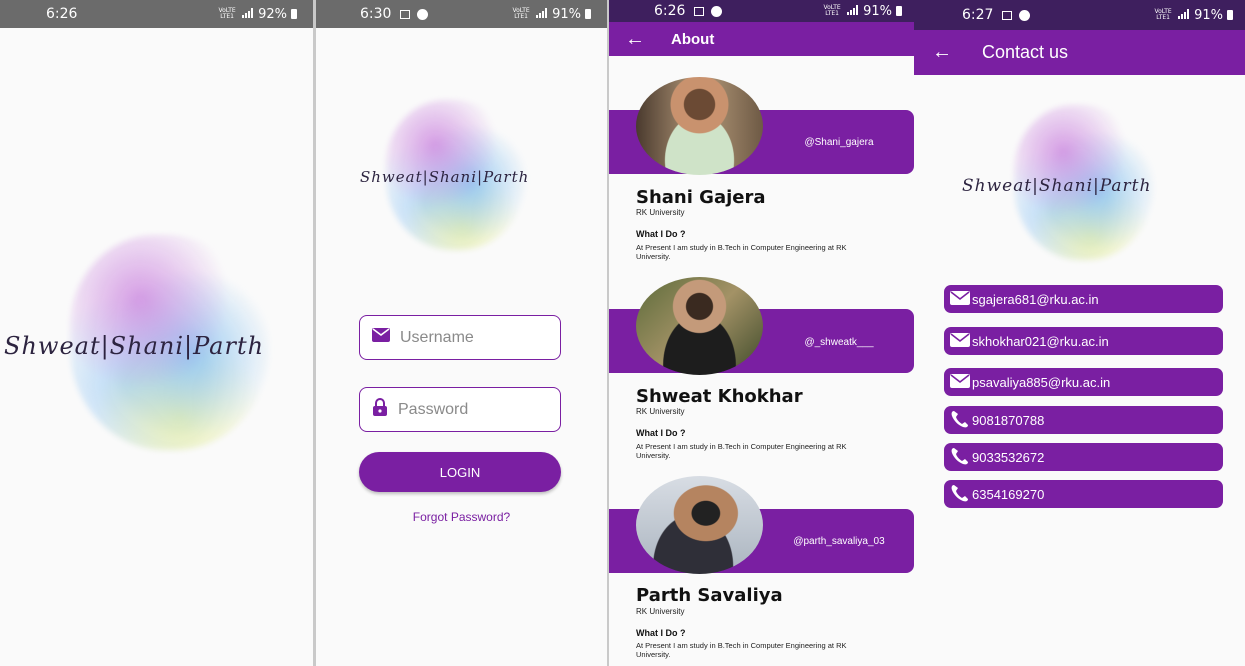  What do you see at coordinates (1083, 494) in the screenshot?
I see `contact-phone-item: 6354169270` at bounding box center [1083, 494].